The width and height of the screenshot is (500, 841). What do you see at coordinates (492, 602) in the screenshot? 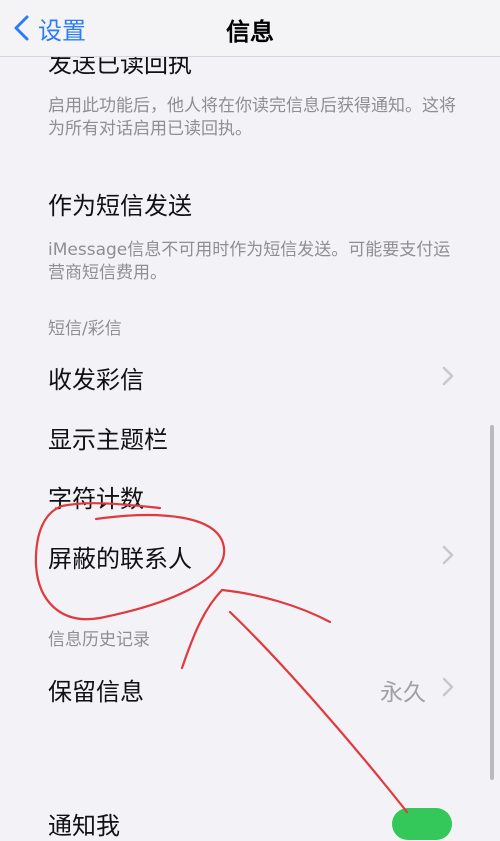
I see `scrollbar` at bounding box center [492, 602].